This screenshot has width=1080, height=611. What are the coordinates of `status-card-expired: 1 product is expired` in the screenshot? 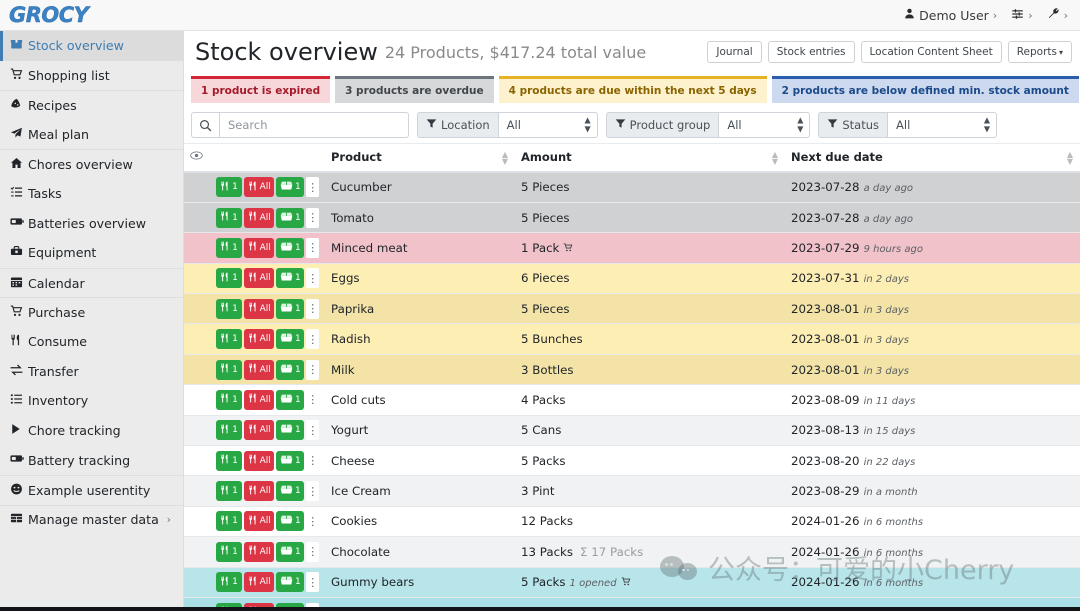 It's located at (261, 89).